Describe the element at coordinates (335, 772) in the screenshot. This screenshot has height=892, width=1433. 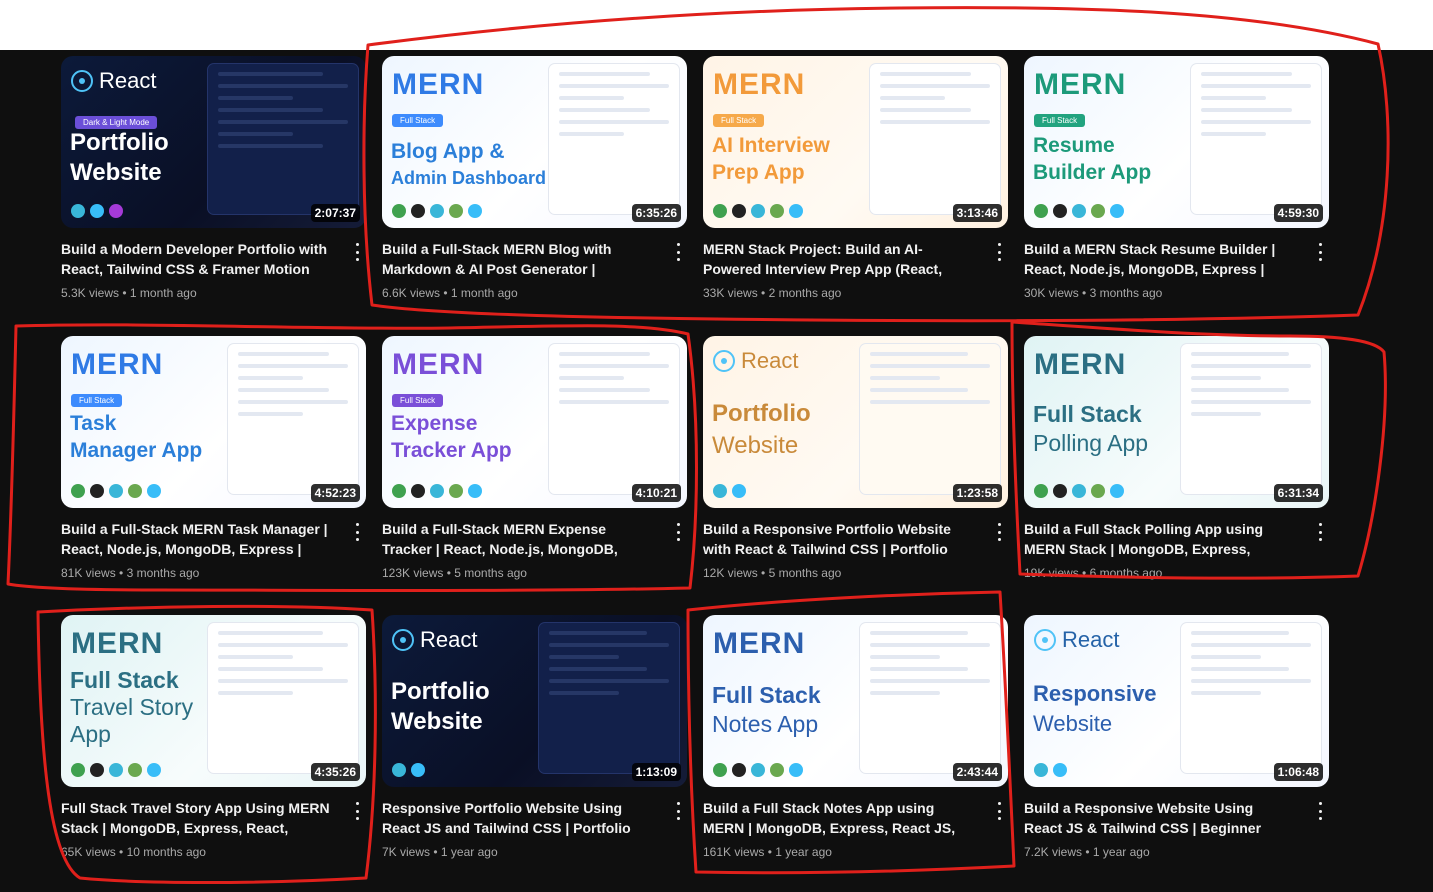
I see `duration-badge: 4:35:26` at that location.